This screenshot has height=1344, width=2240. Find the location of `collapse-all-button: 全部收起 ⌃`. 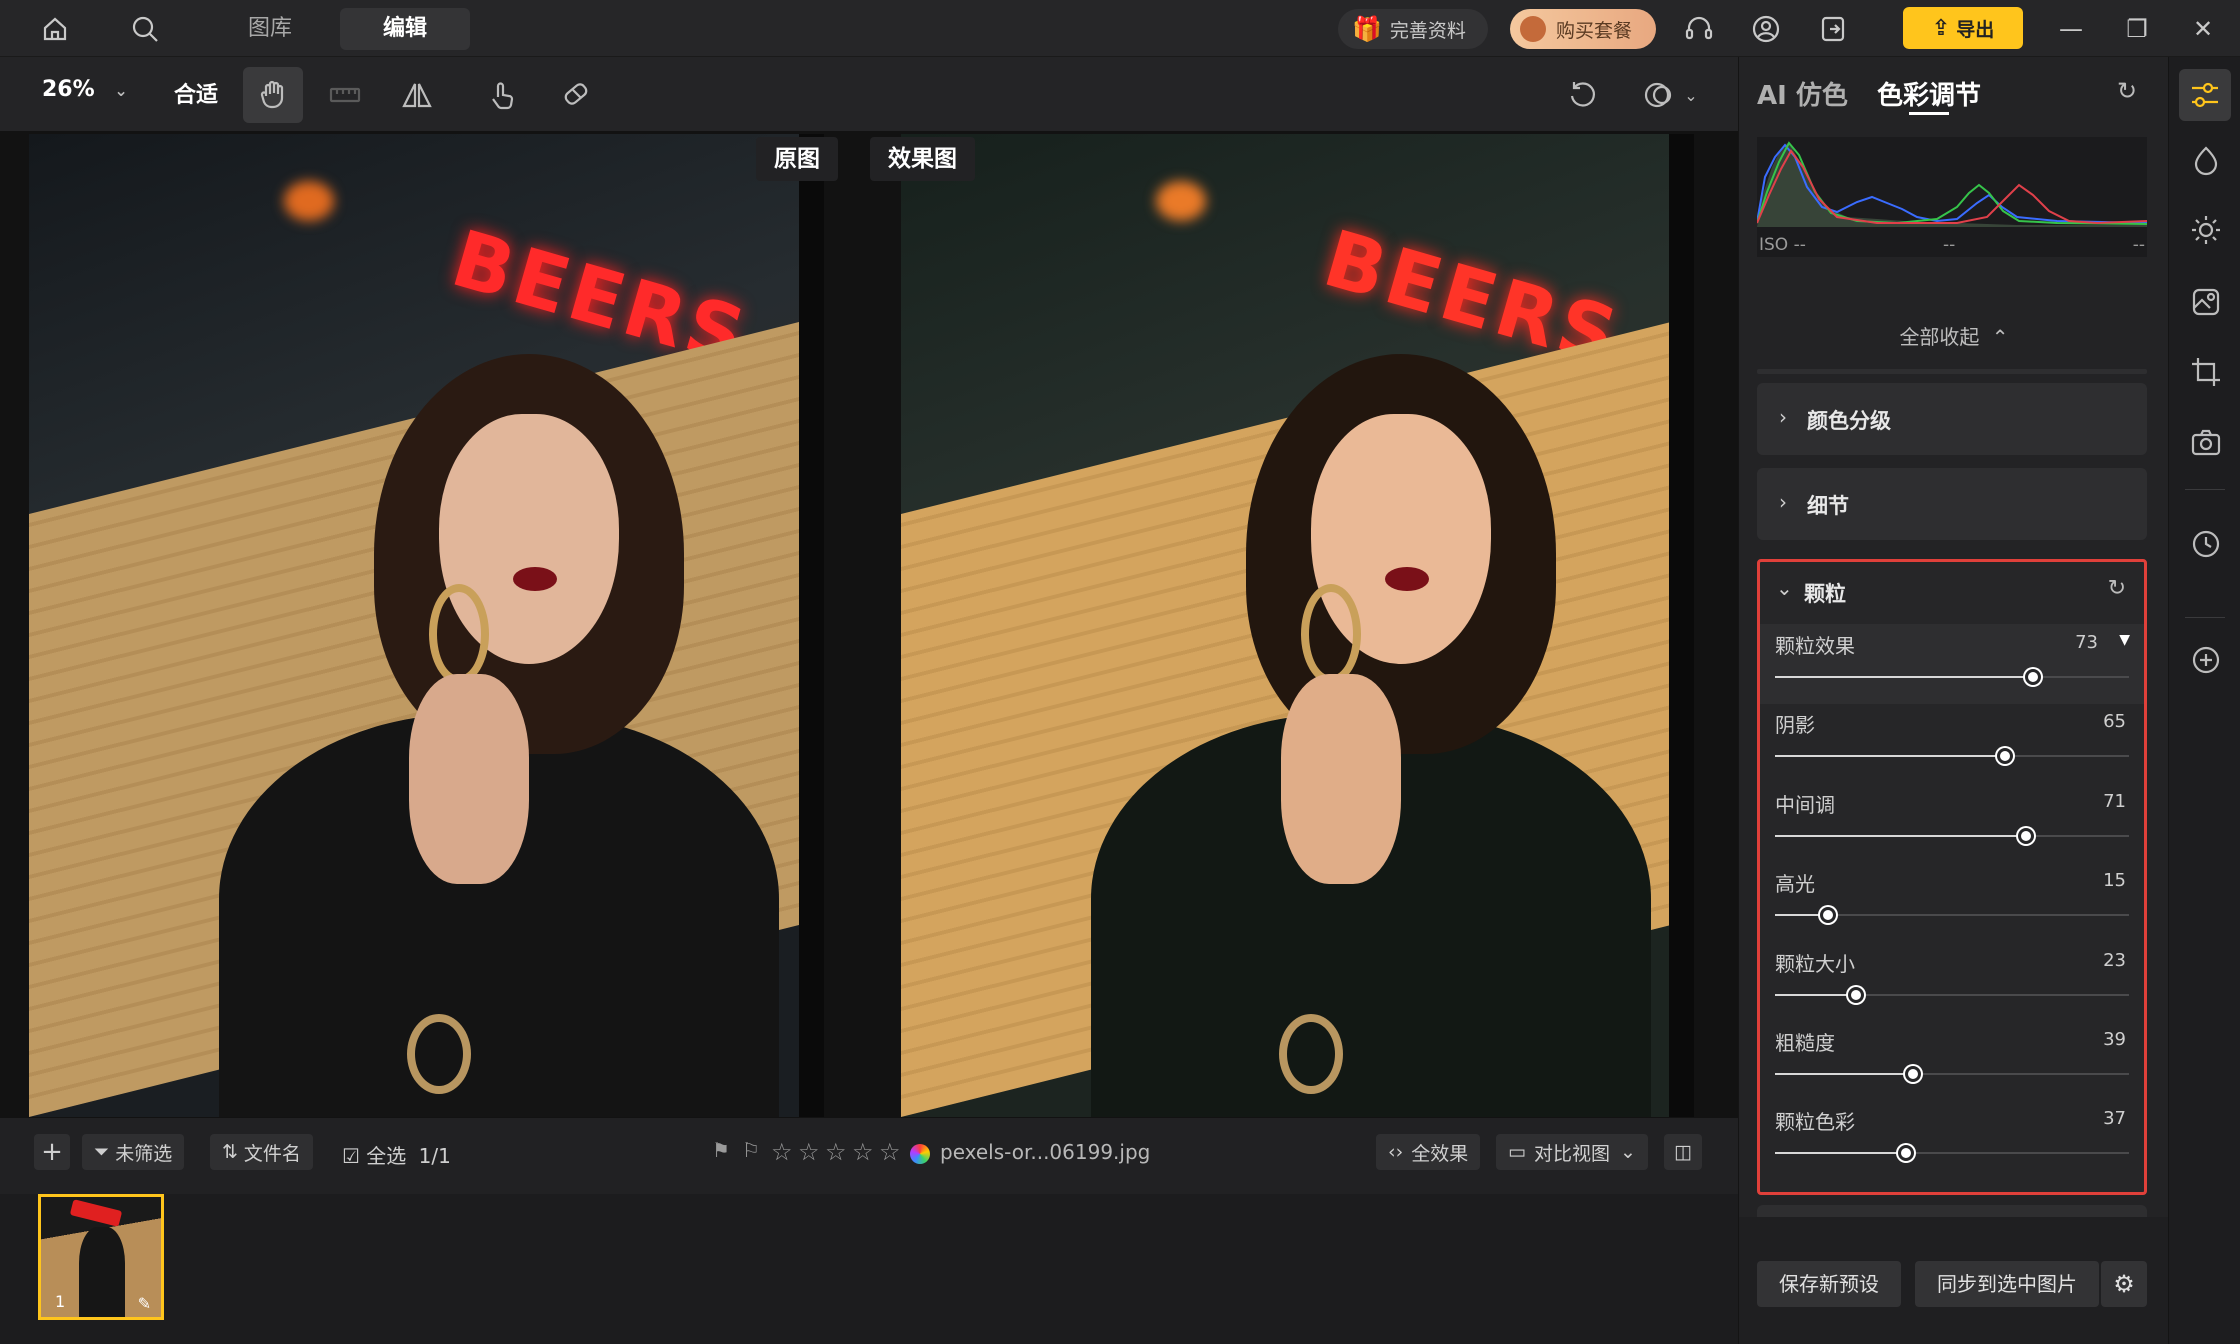

collapse-all-button: 全部收起 ⌃ is located at coordinates (1954, 335).